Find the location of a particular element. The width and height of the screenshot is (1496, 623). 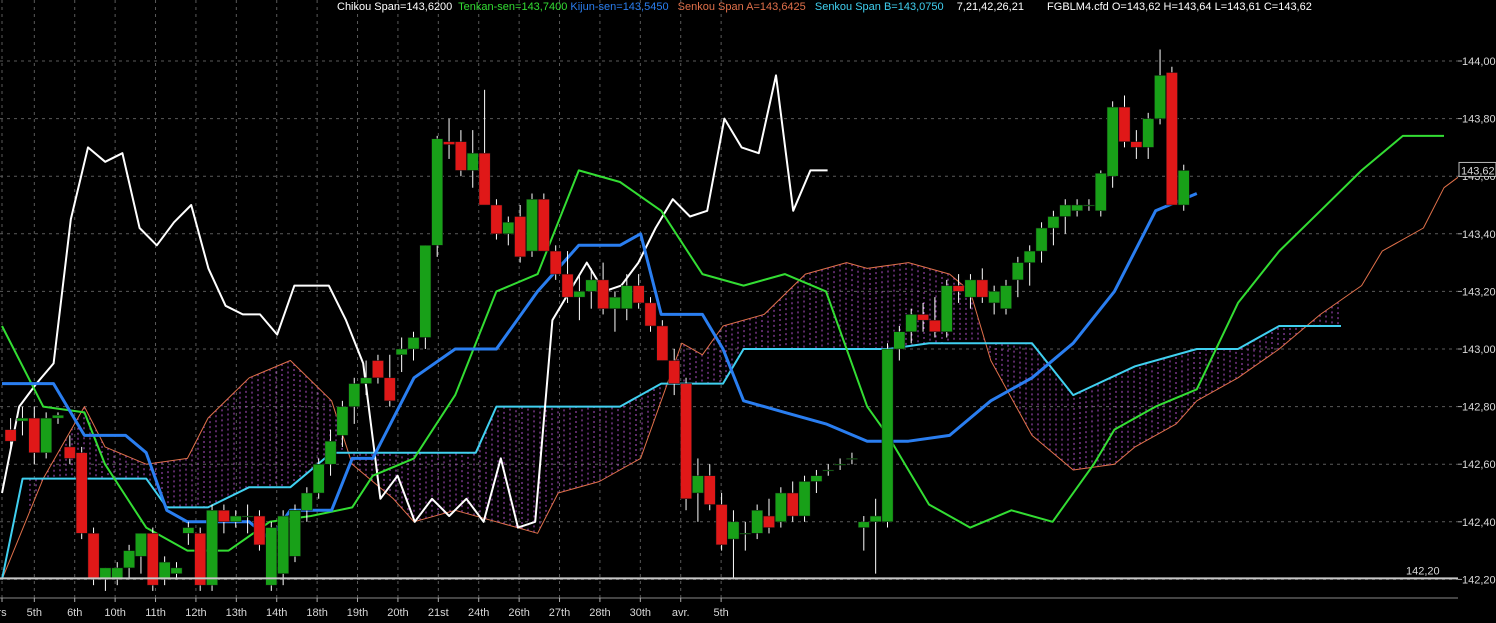

legend-senkou-b: Senkou Span B=143,0750 is located at coordinates (879, 7).